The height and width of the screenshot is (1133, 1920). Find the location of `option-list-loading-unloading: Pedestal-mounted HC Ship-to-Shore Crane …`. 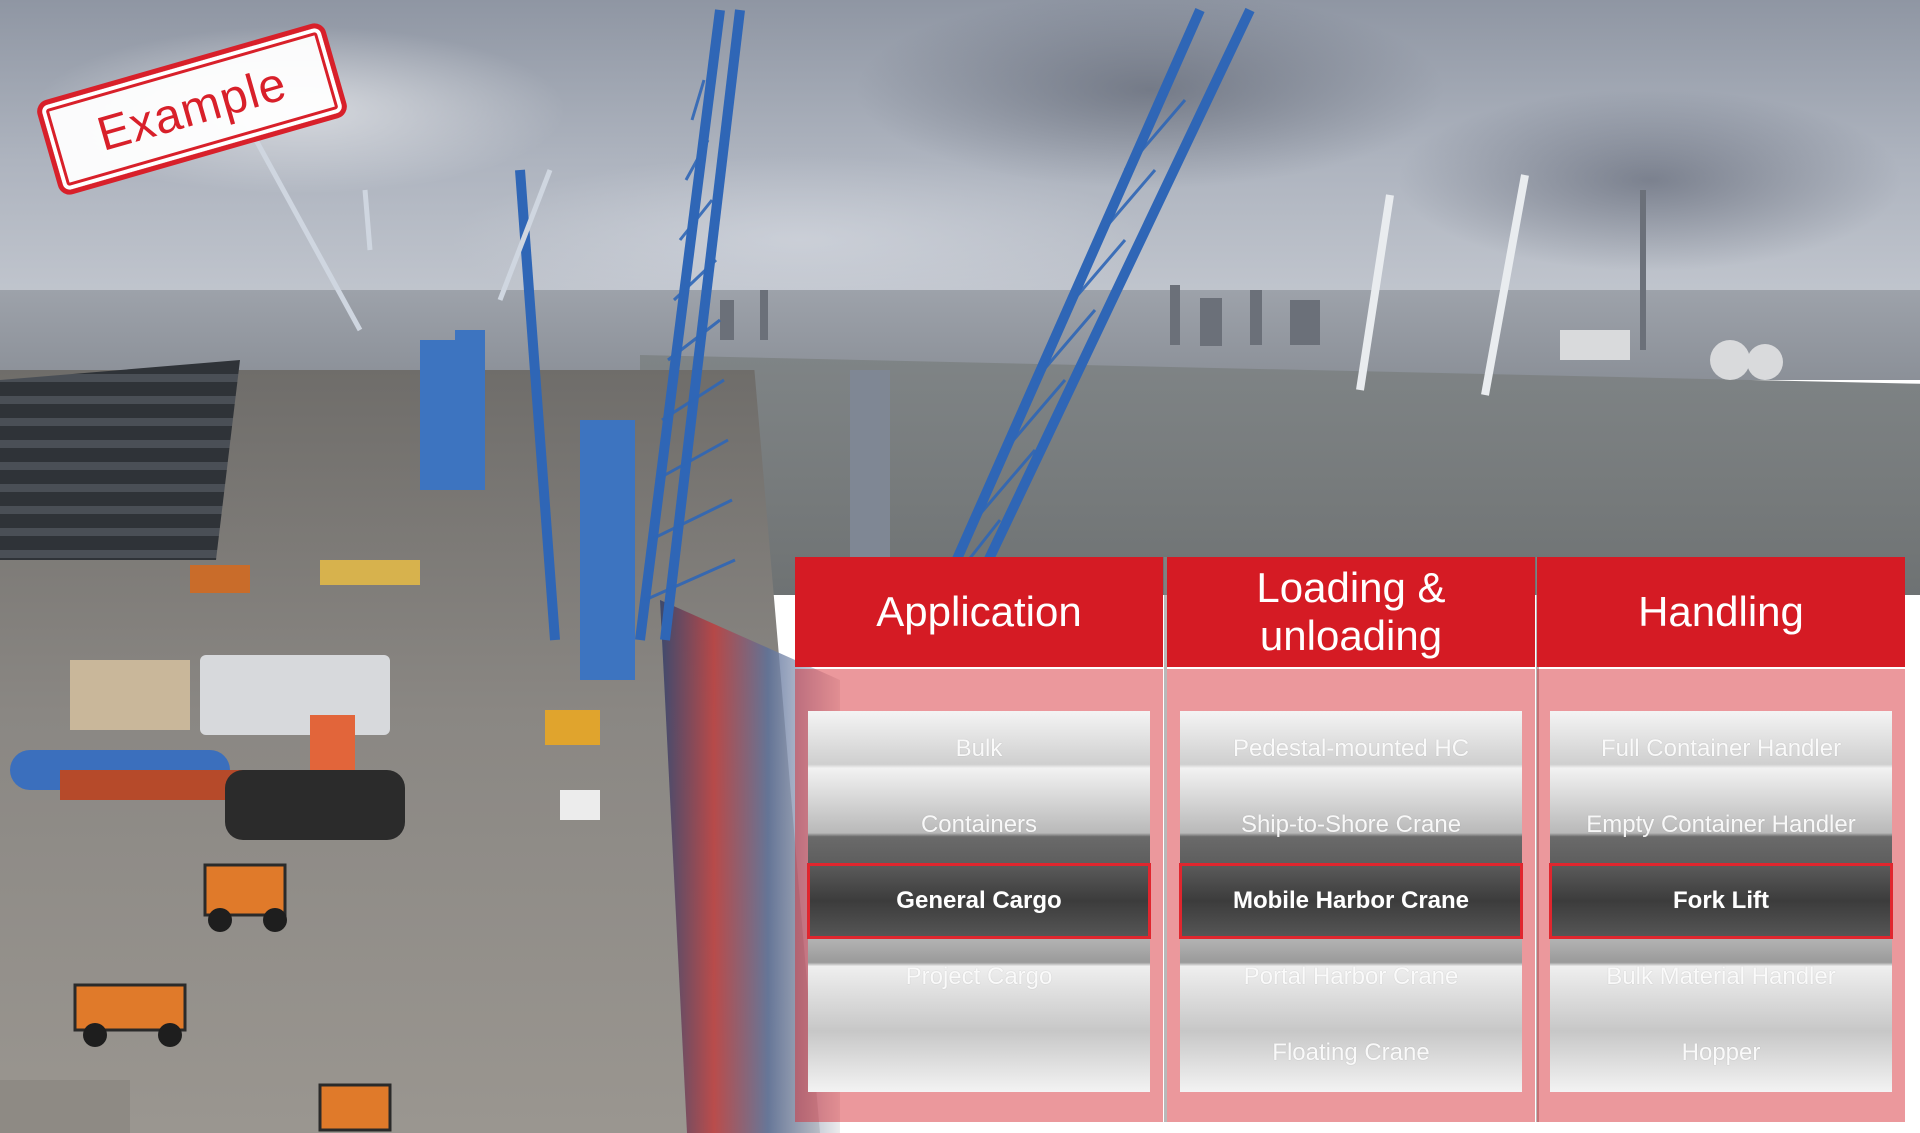

option-list-loading-unloading: Pedestal-mounted HC Ship-to-Shore Crane … is located at coordinates (1351, 901).